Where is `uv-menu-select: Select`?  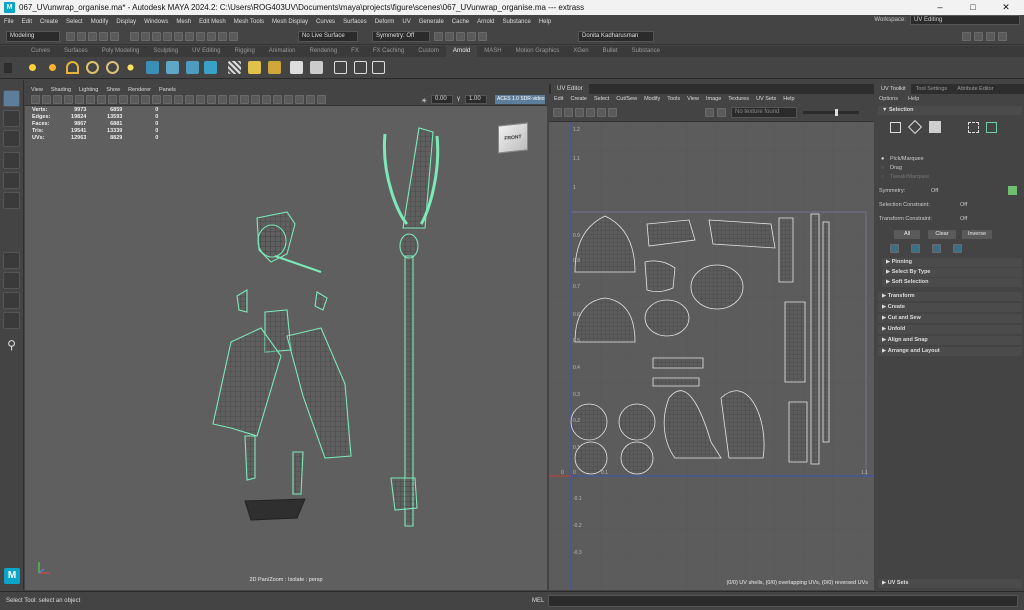 uv-menu-select: Select is located at coordinates (601, 99).